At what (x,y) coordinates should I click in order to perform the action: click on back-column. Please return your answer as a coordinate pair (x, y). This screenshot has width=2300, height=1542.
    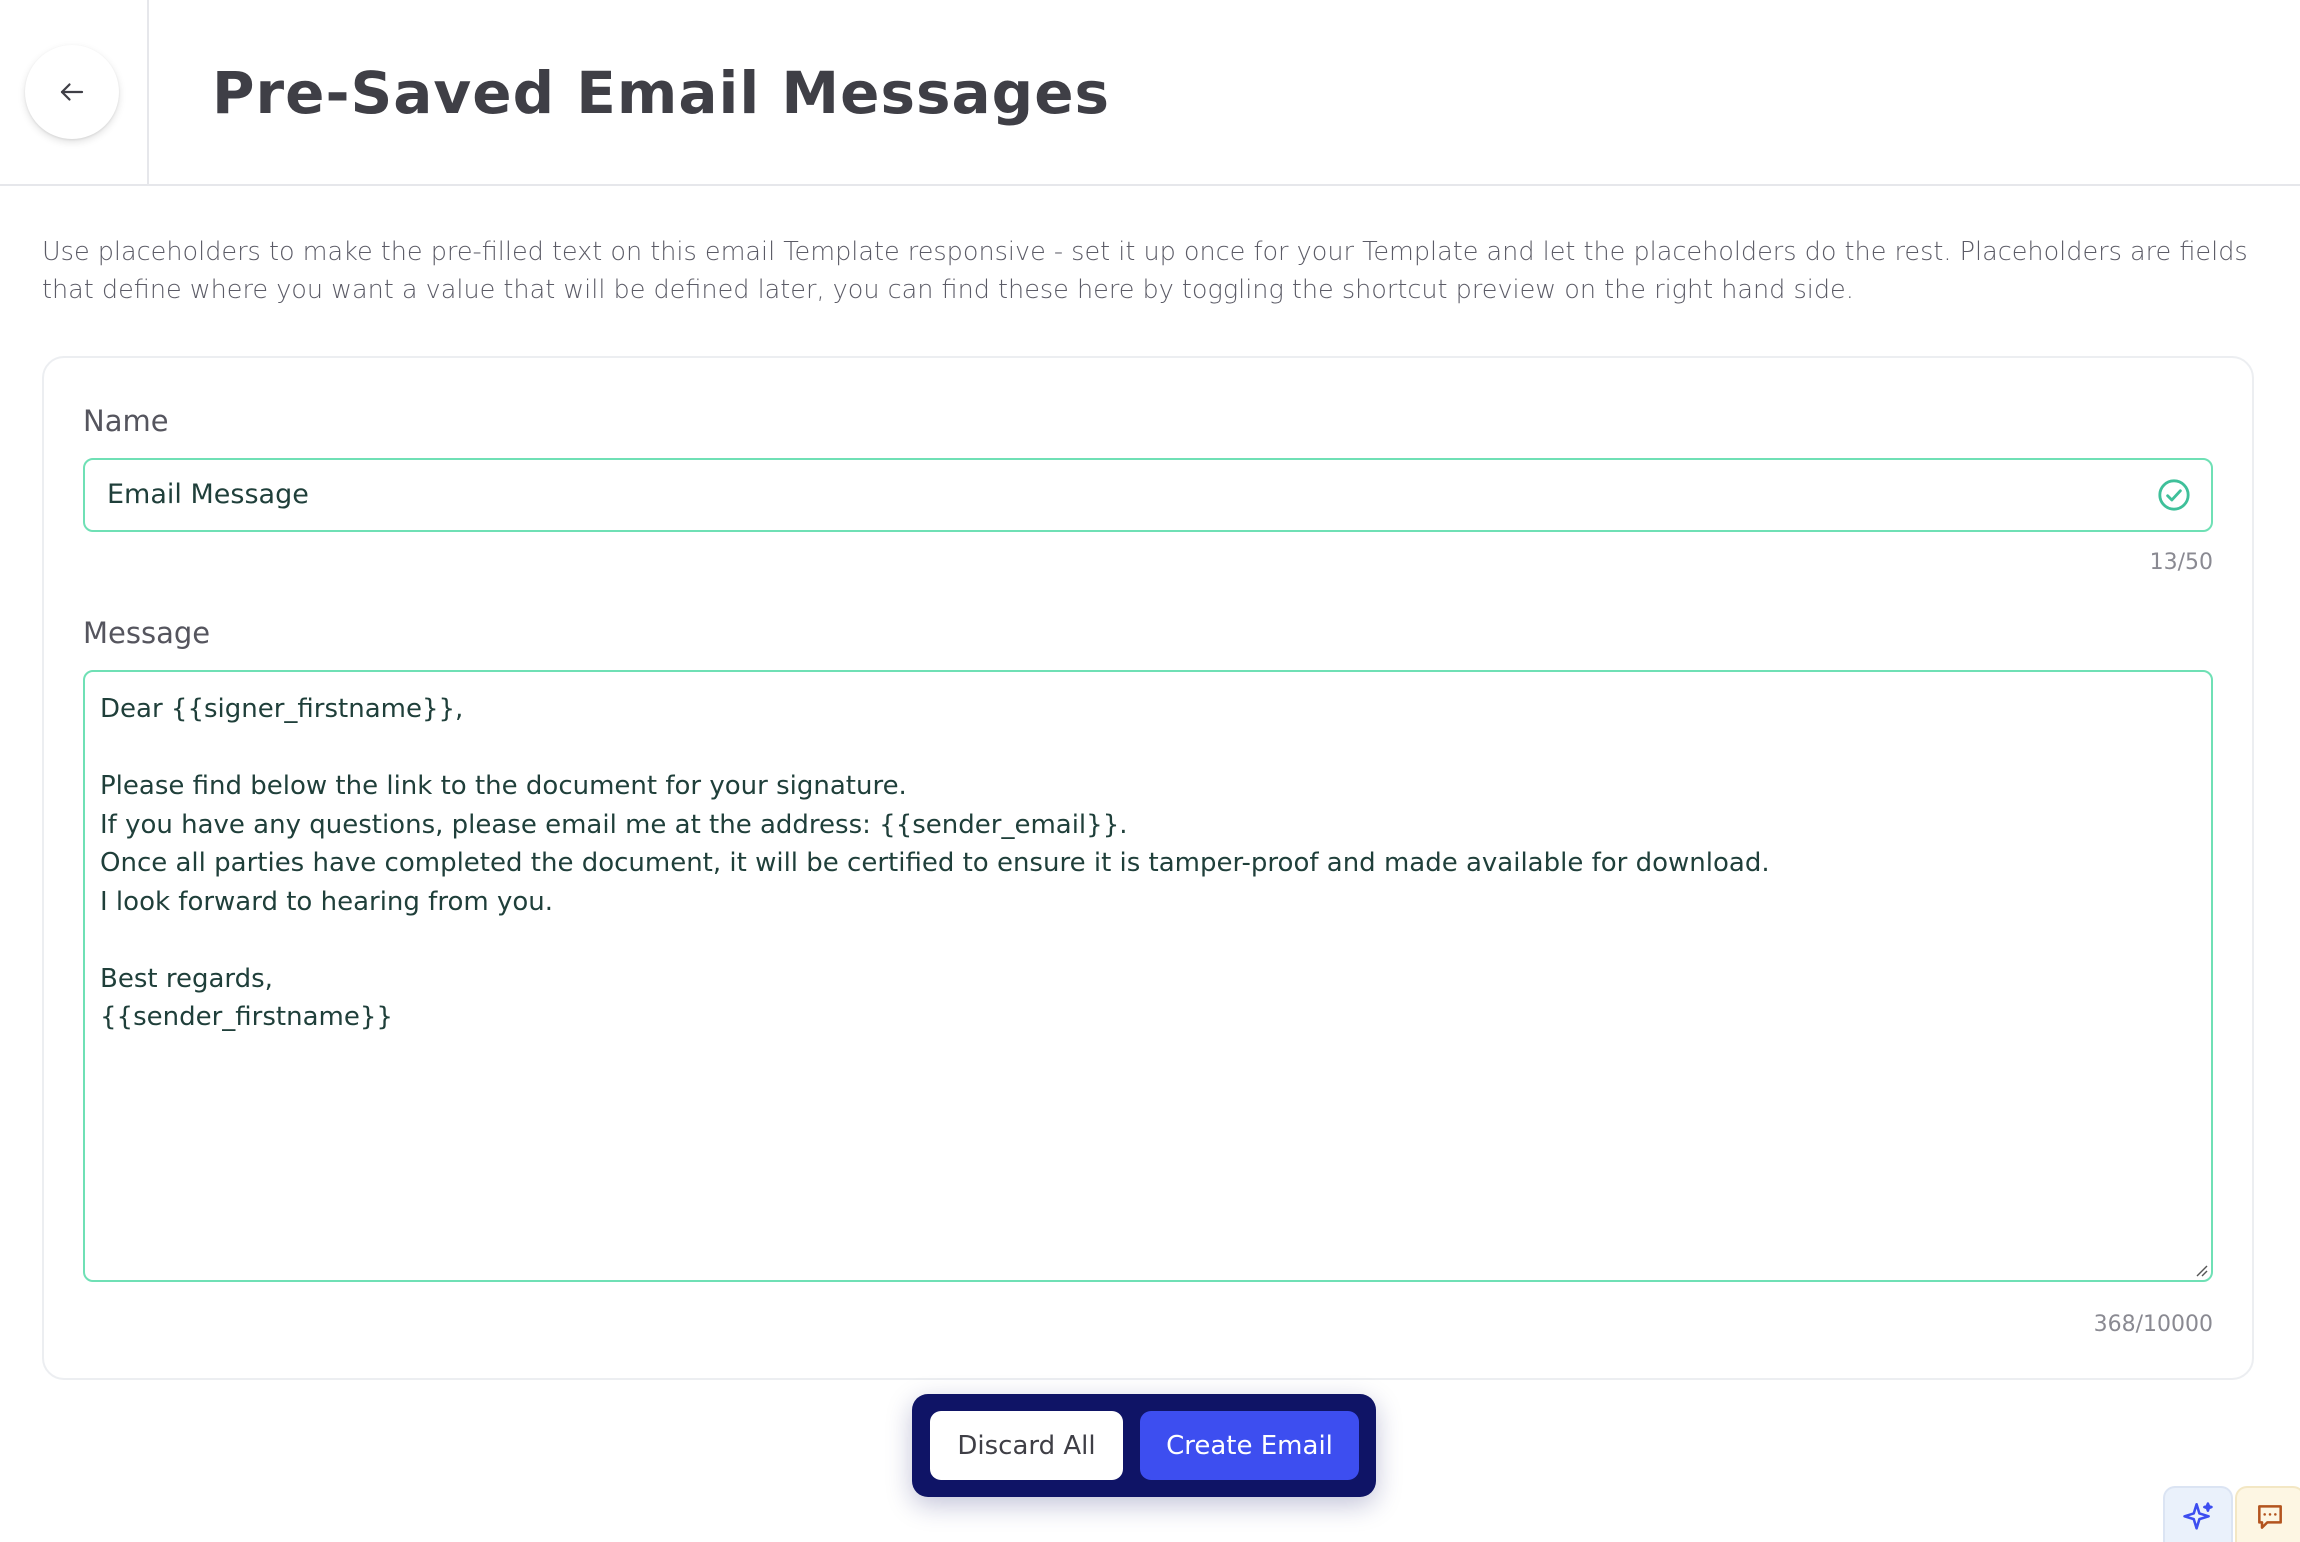
    Looking at the image, I should click on (74, 93).